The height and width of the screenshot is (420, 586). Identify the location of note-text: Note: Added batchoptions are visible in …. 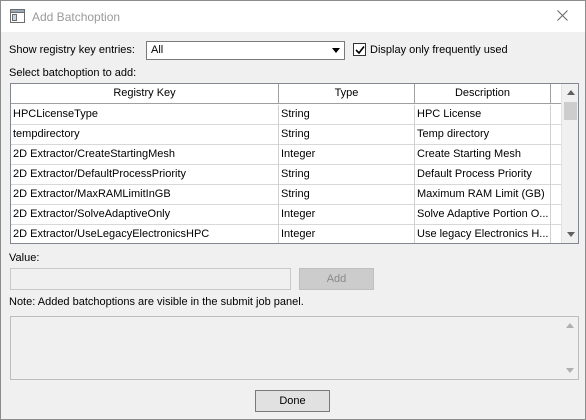
(156, 302).